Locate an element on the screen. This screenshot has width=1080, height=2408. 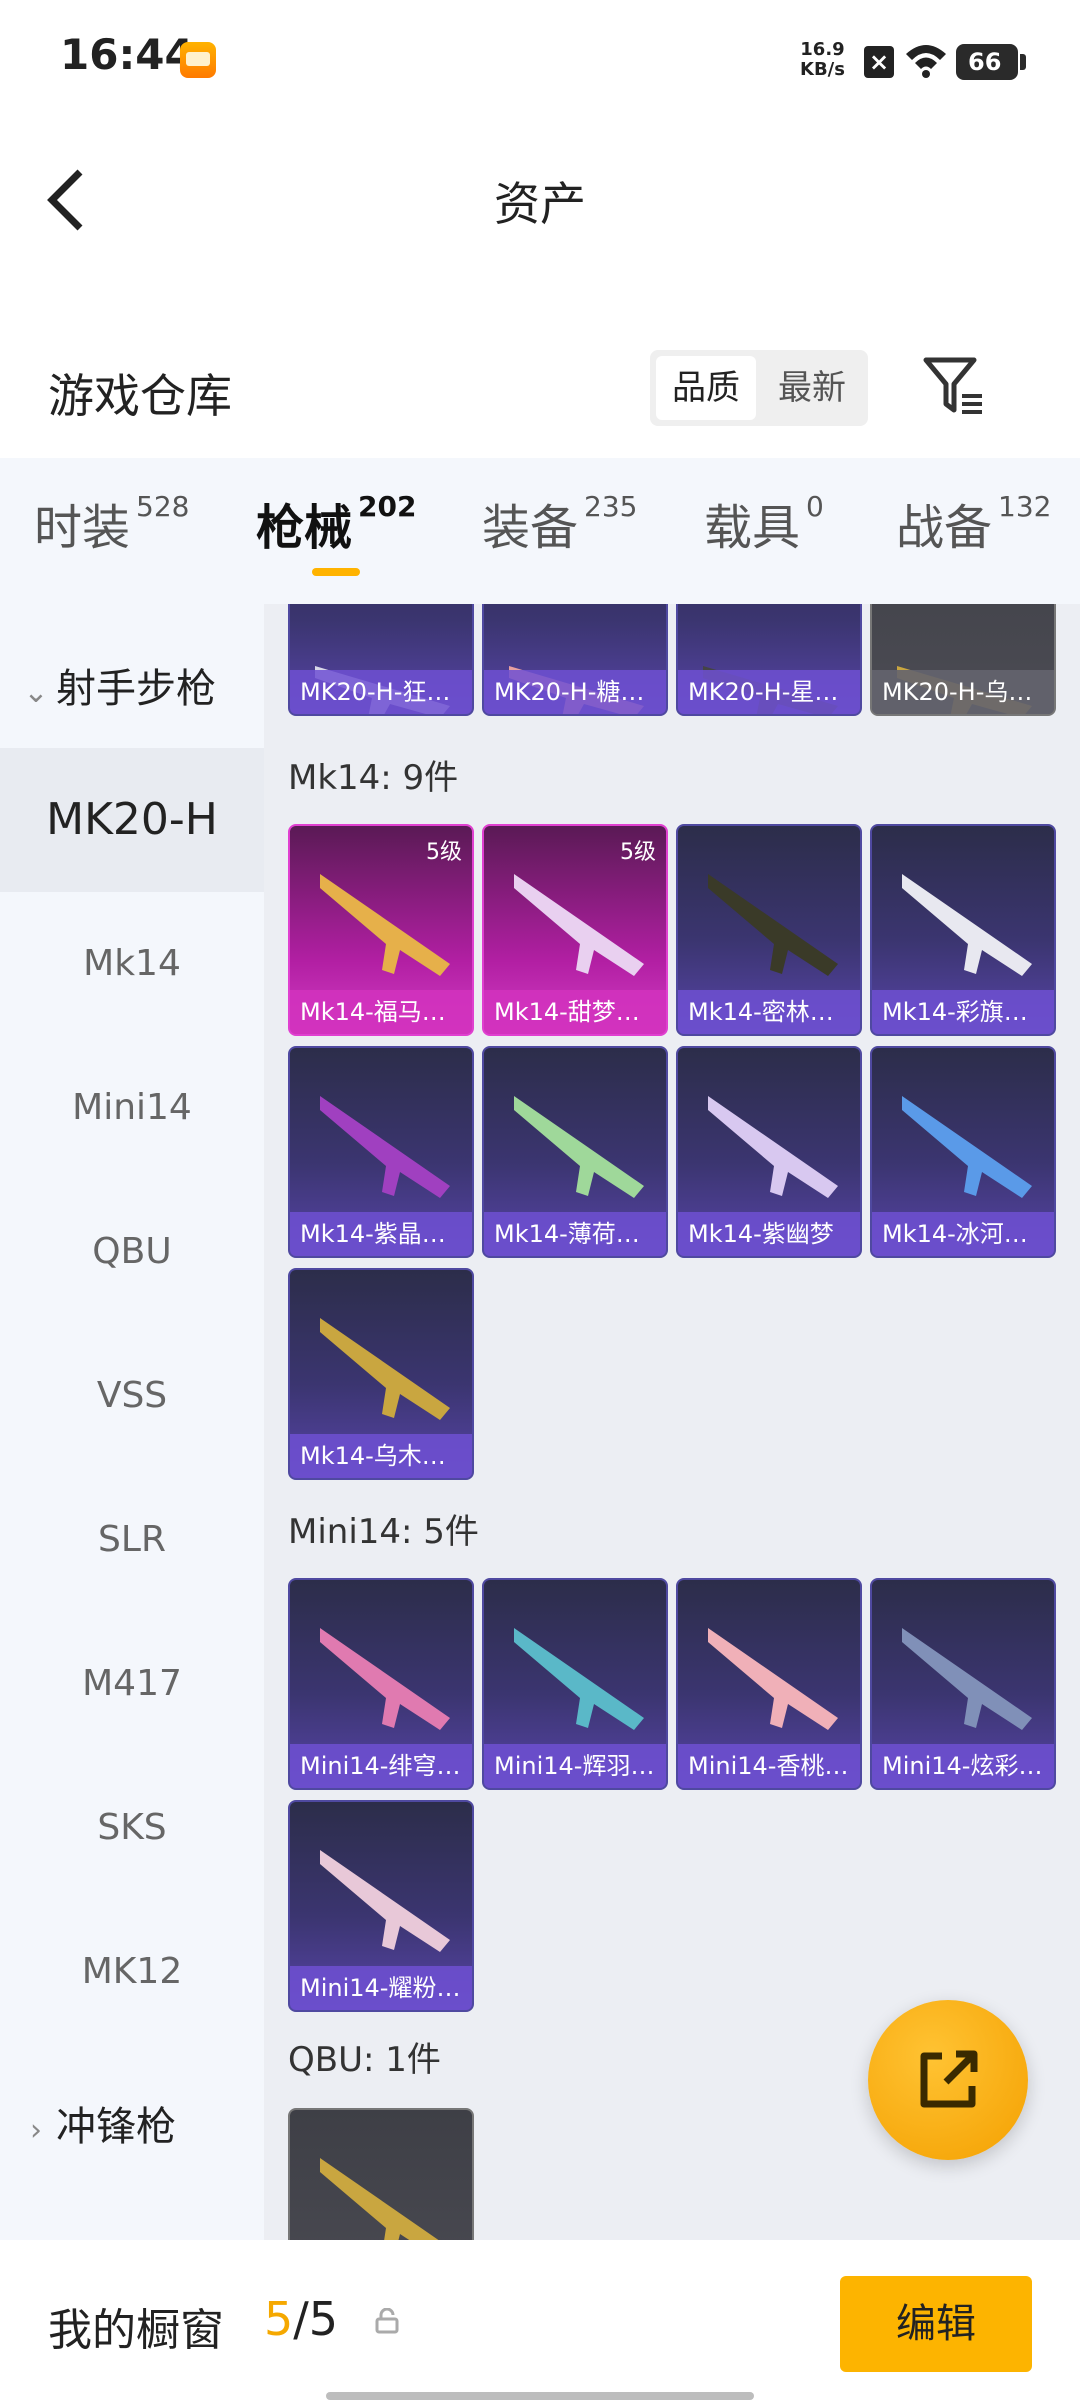
share-external-icon is located at coordinates (949, 2079).